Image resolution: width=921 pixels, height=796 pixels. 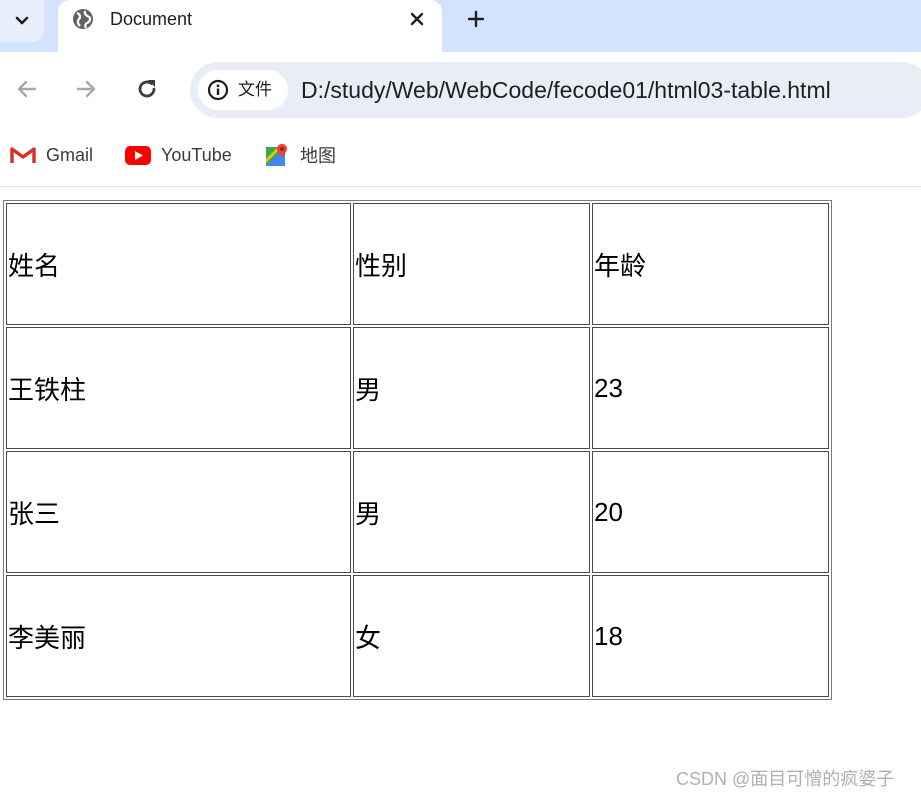 What do you see at coordinates (178, 388) in the screenshot?
I see `table-cell: 王铁柱` at bounding box center [178, 388].